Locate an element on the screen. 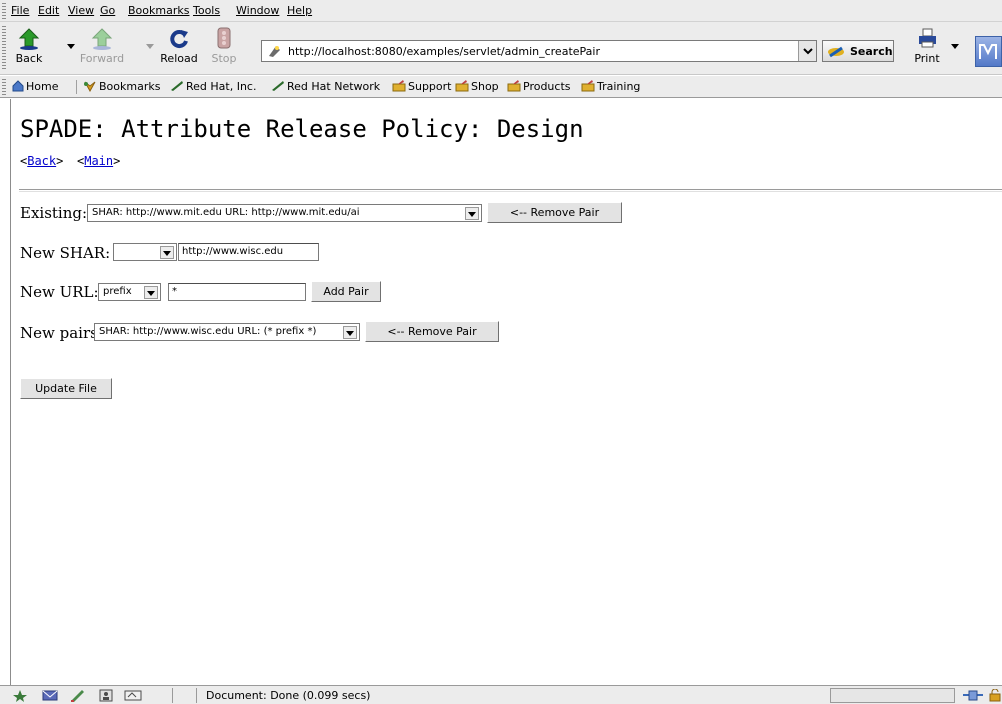 Image resolution: width=1002 pixels, height=704 pixels. bookmark-redhat-network: Red Hat Network is located at coordinates (325, 87).